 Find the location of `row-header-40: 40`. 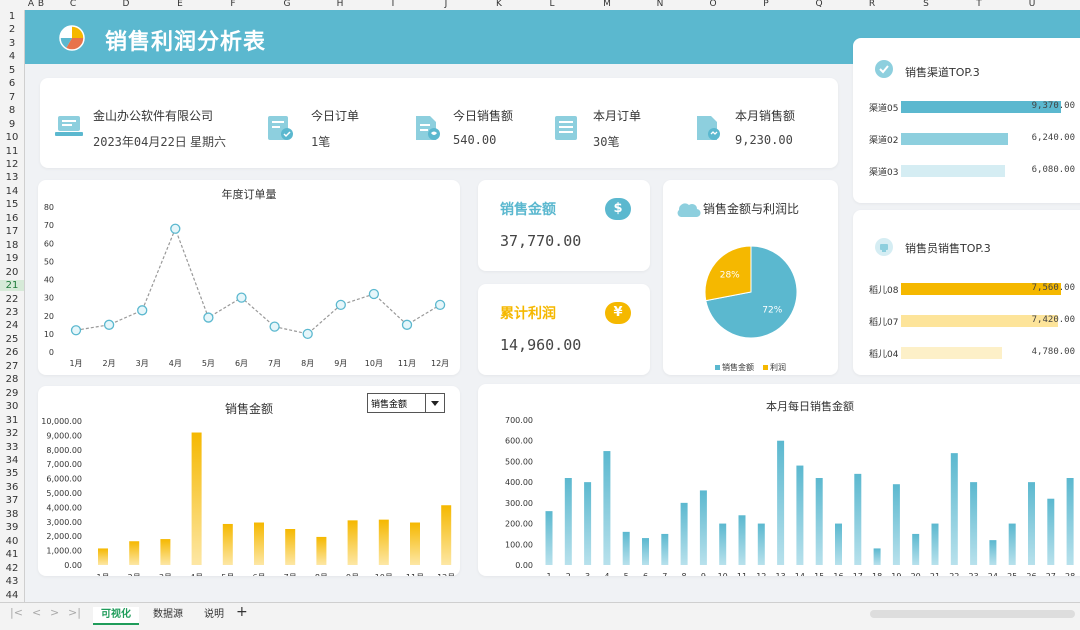

row-header-40: 40 is located at coordinates (12, 541).